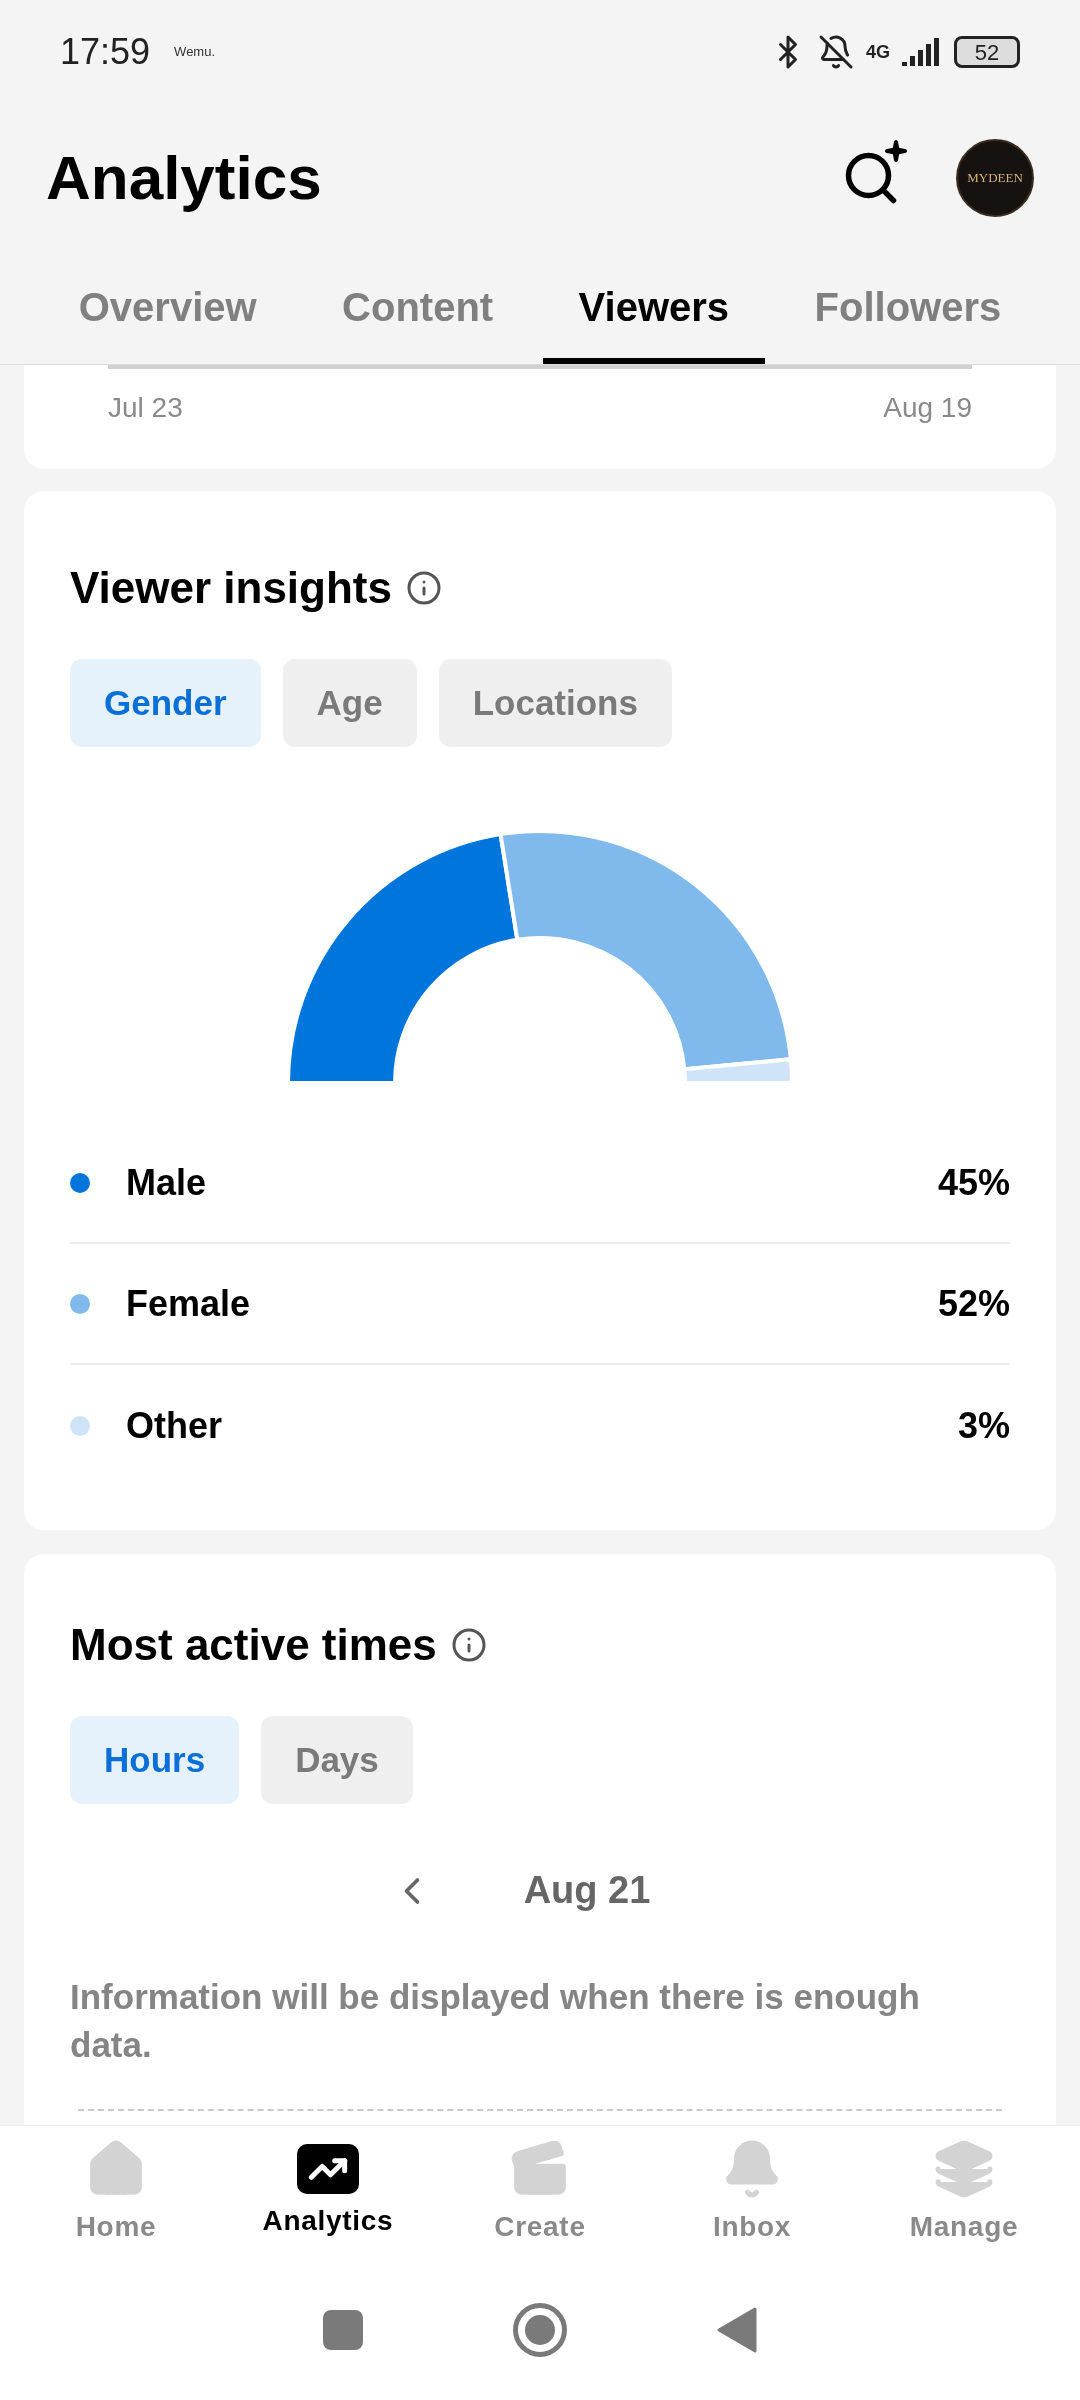 The width and height of the screenshot is (1080, 2400). Describe the element at coordinates (973, 1182) in the screenshot. I see `legend-value: 45%` at that location.